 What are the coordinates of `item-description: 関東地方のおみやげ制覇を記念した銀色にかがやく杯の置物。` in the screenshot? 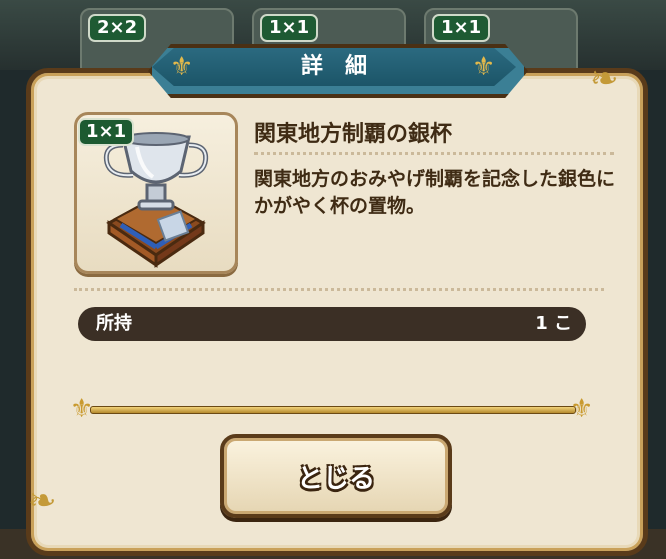 It's located at (435, 192).